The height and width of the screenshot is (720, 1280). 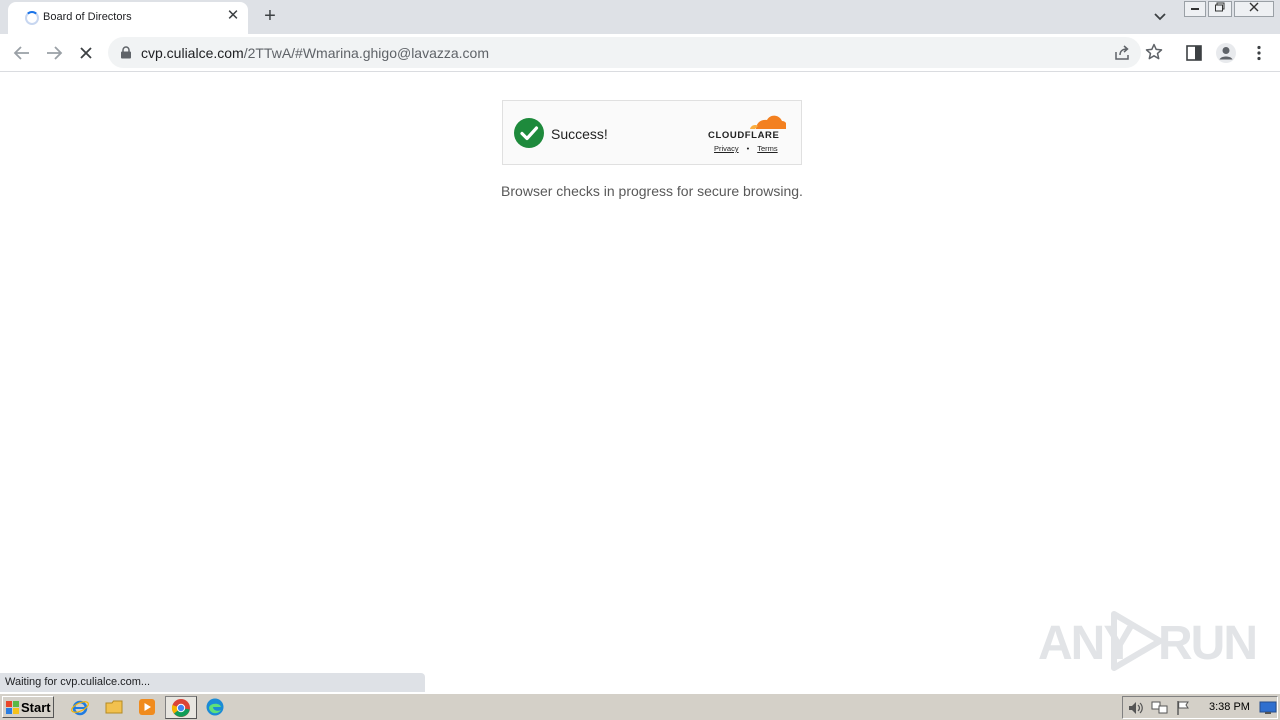 What do you see at coordinates (54, 53) in the screenshot?
I see `forward-arrow-icon` at bounding box center [54, 53].